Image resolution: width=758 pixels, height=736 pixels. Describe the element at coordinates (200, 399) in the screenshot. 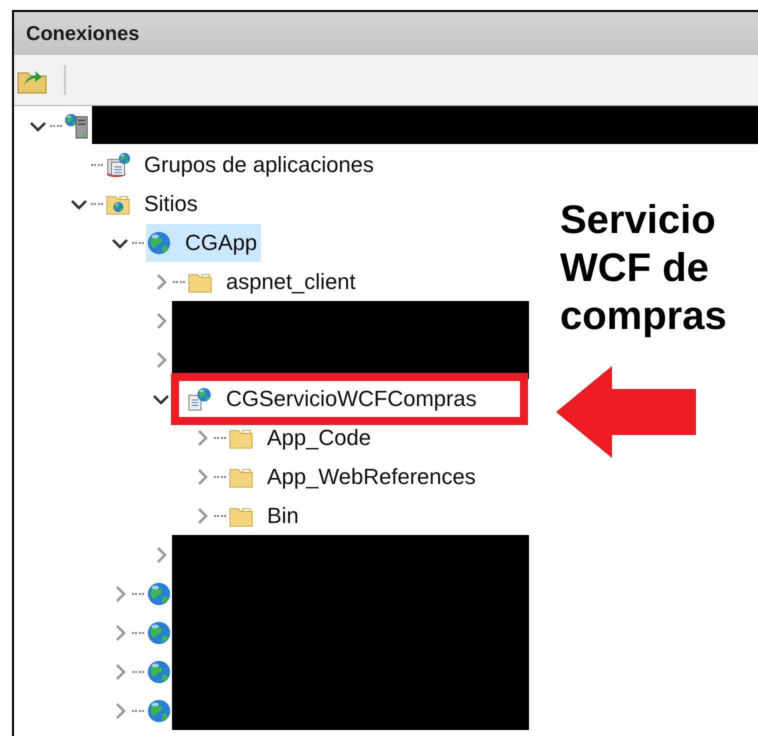

I see `application-icon` at that location.